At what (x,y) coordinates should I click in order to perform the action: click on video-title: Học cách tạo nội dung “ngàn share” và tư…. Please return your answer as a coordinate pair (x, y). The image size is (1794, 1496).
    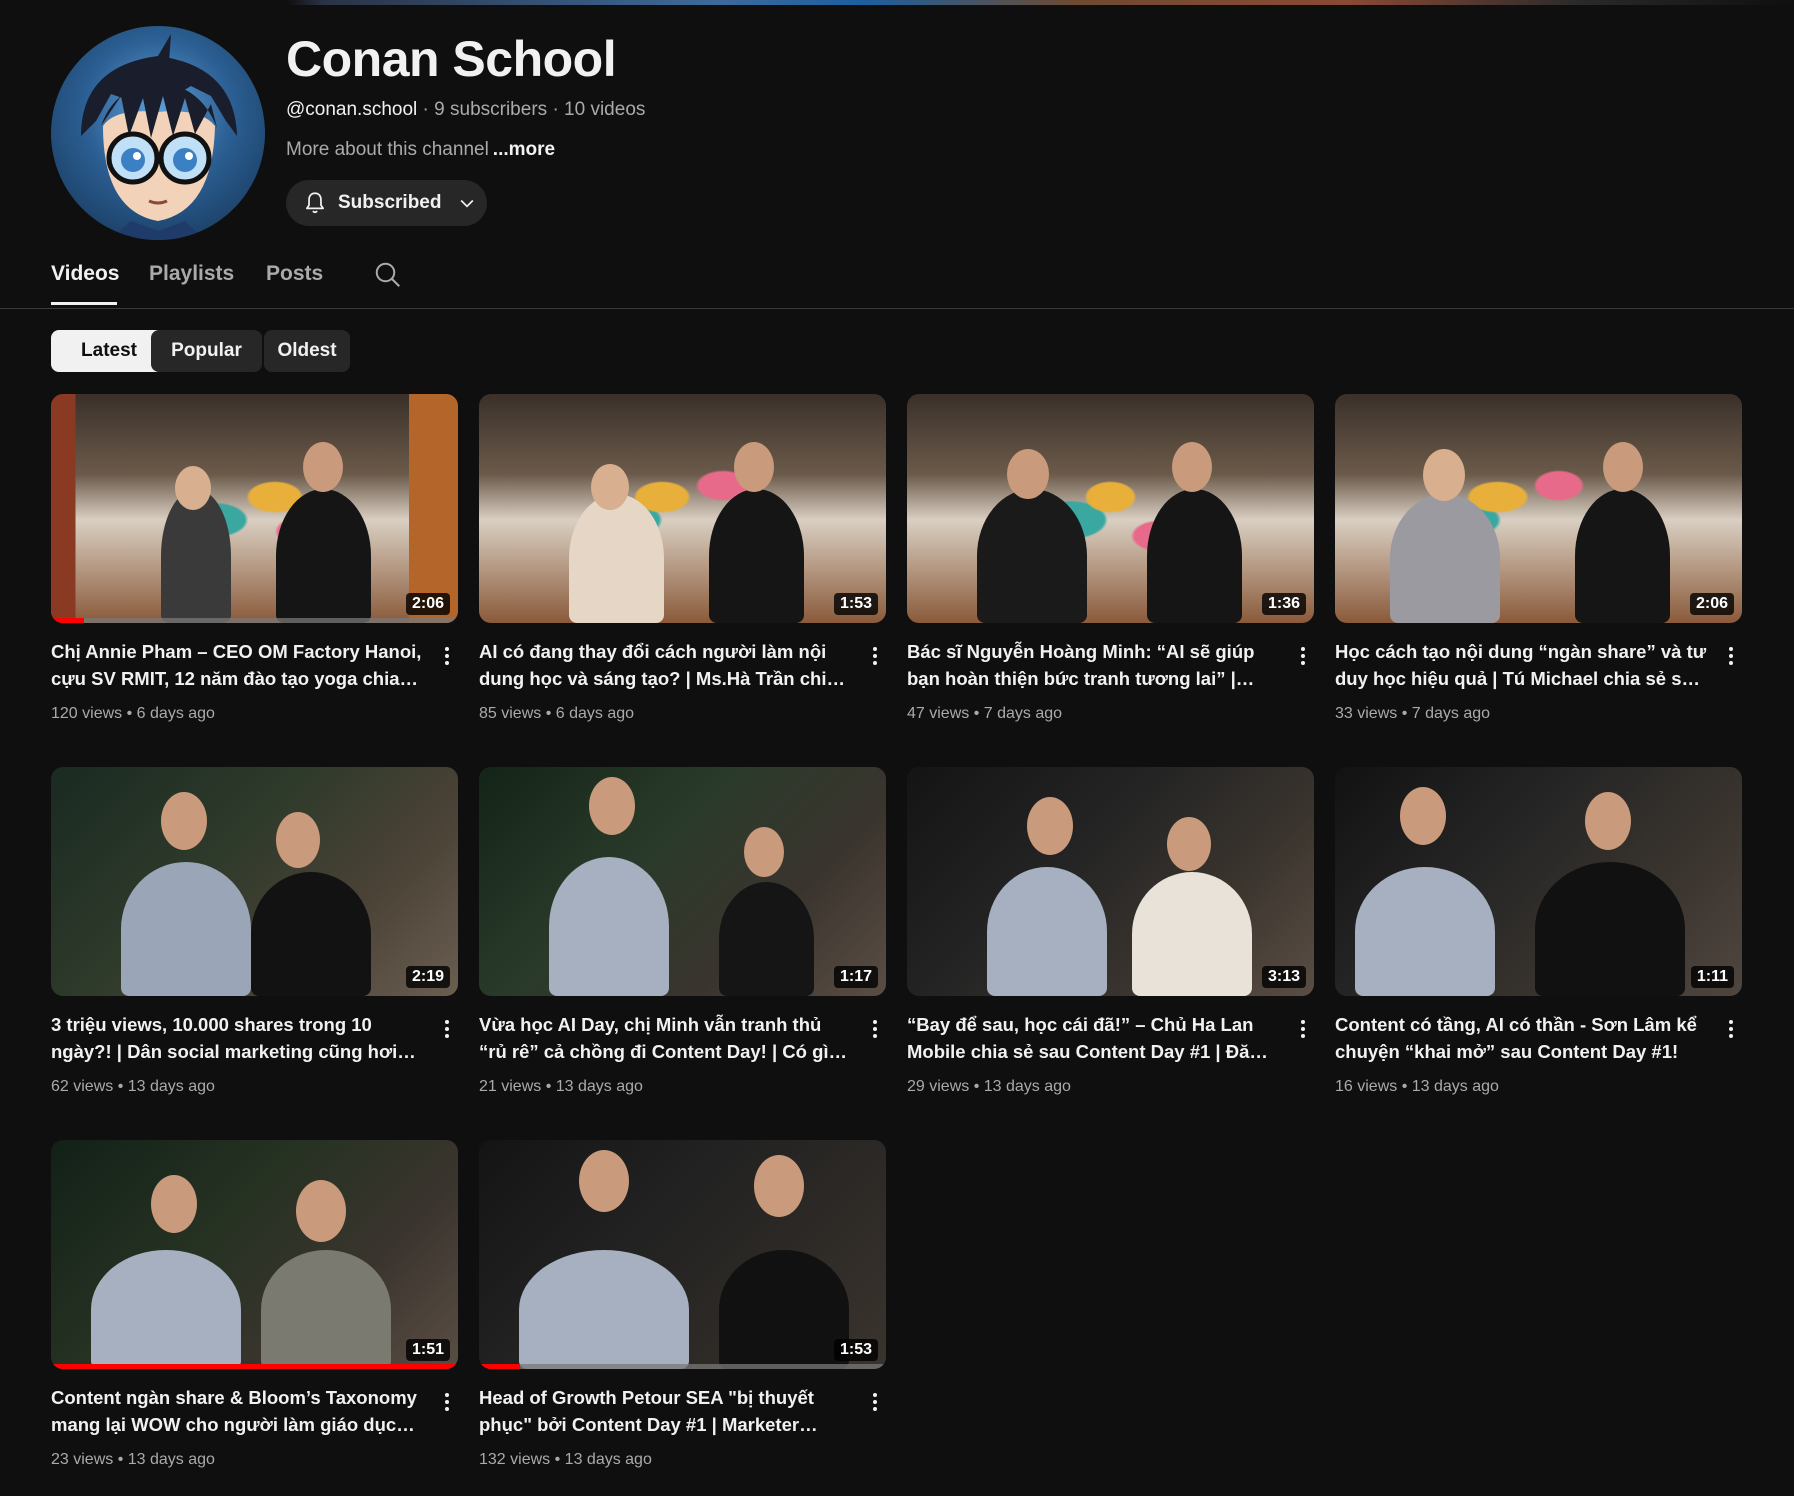
    Looking at the image, I should click on (1521, 665).